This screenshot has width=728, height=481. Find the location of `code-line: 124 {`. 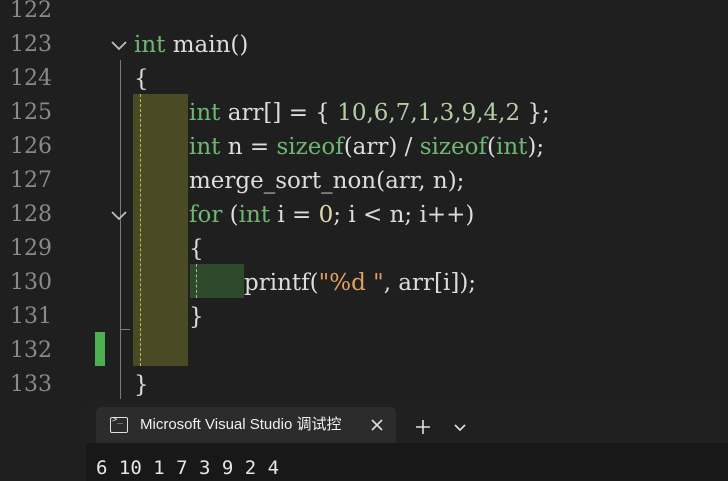

code-line: 124 { is located at coordinates (364, 79).